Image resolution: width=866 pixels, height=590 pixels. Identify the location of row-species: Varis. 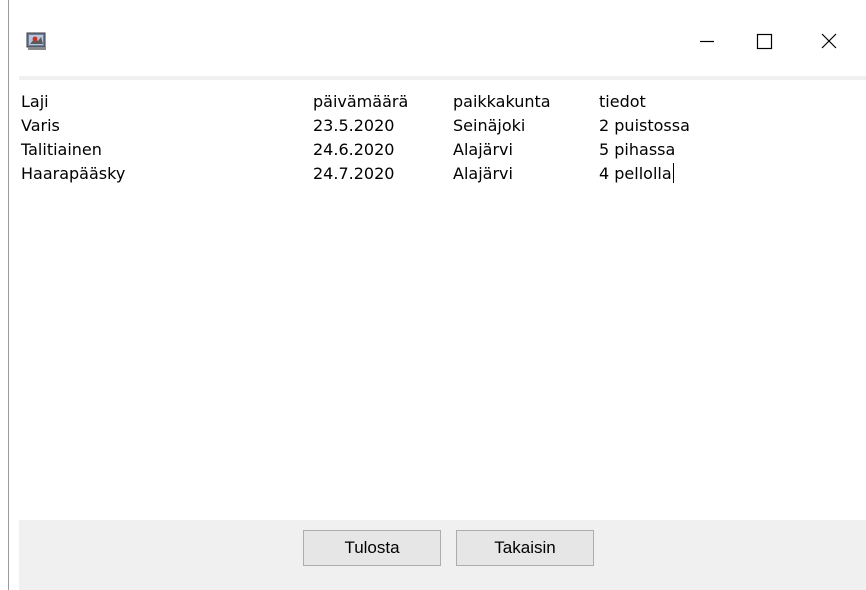
(40, 125).